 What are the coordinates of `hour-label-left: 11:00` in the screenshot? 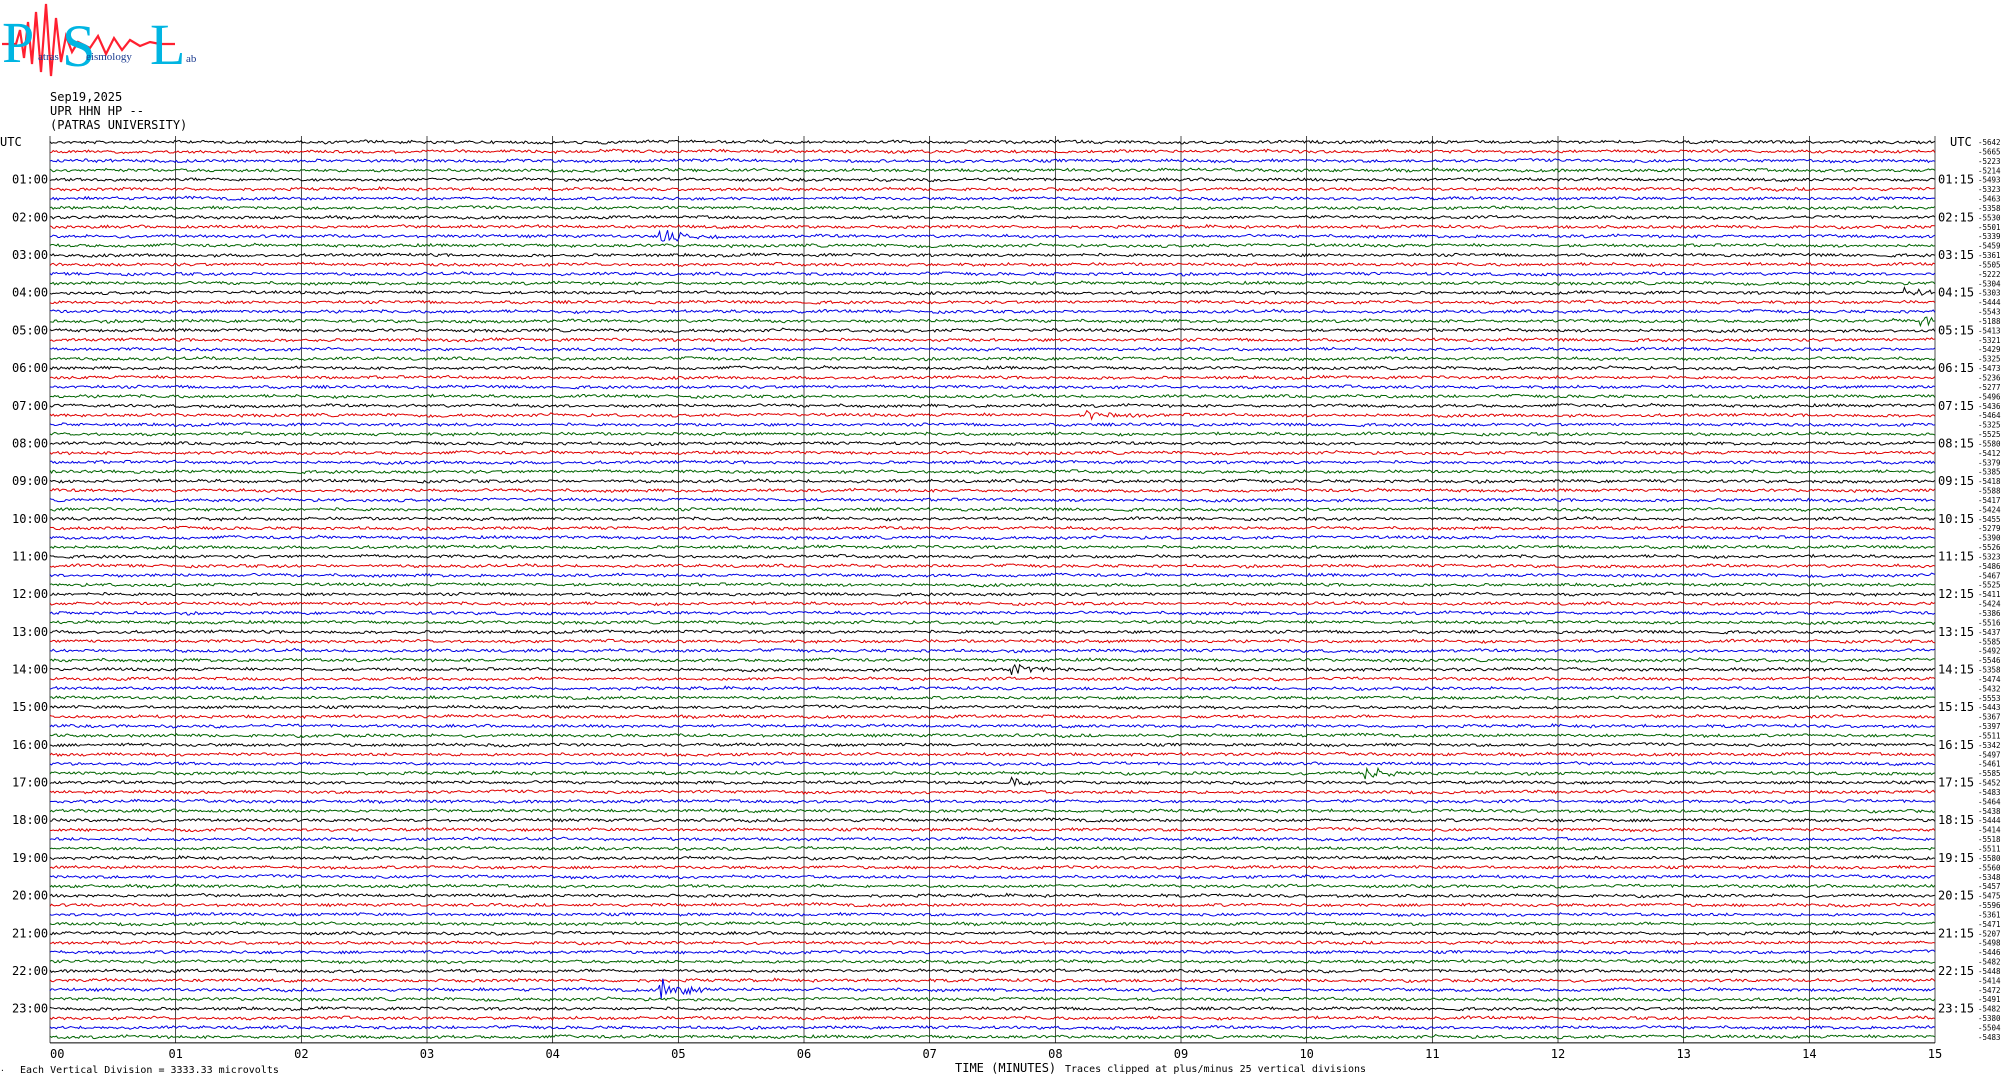 It's located at (30, 556).